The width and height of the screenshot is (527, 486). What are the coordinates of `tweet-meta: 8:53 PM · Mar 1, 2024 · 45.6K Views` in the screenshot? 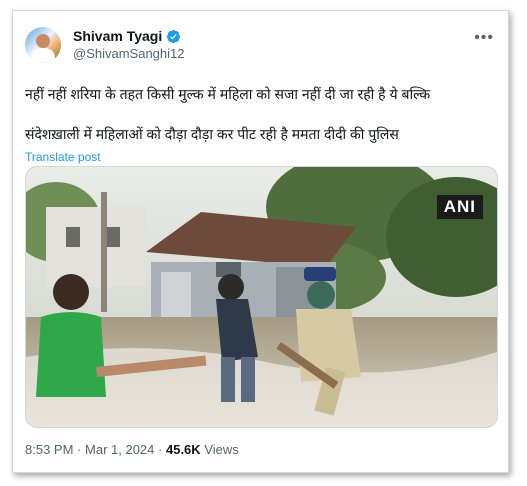 It's located at (132, 449).